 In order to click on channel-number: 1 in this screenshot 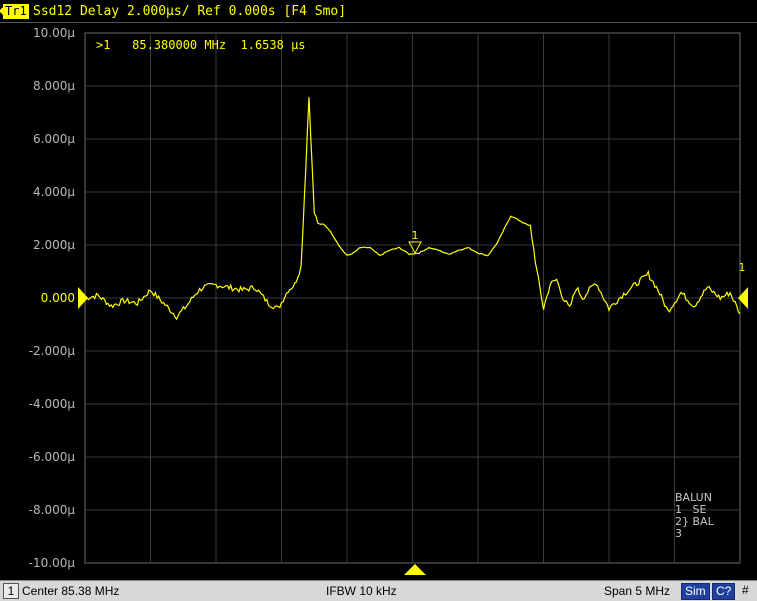, I will do `click(11, 591)`.